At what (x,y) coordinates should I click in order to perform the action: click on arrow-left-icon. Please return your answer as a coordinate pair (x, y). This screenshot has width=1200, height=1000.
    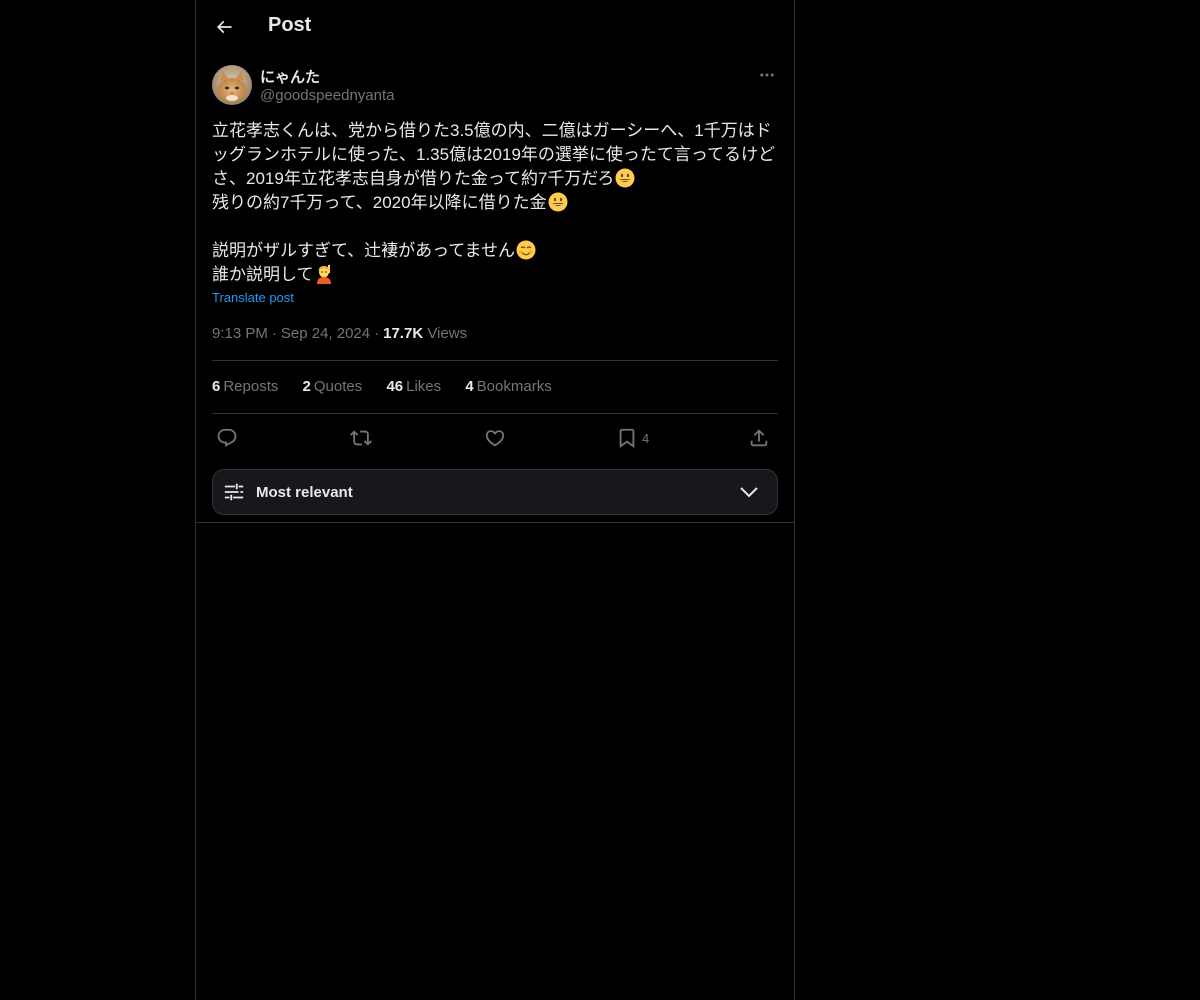
    Looking at the image, I should click on (224, 27).